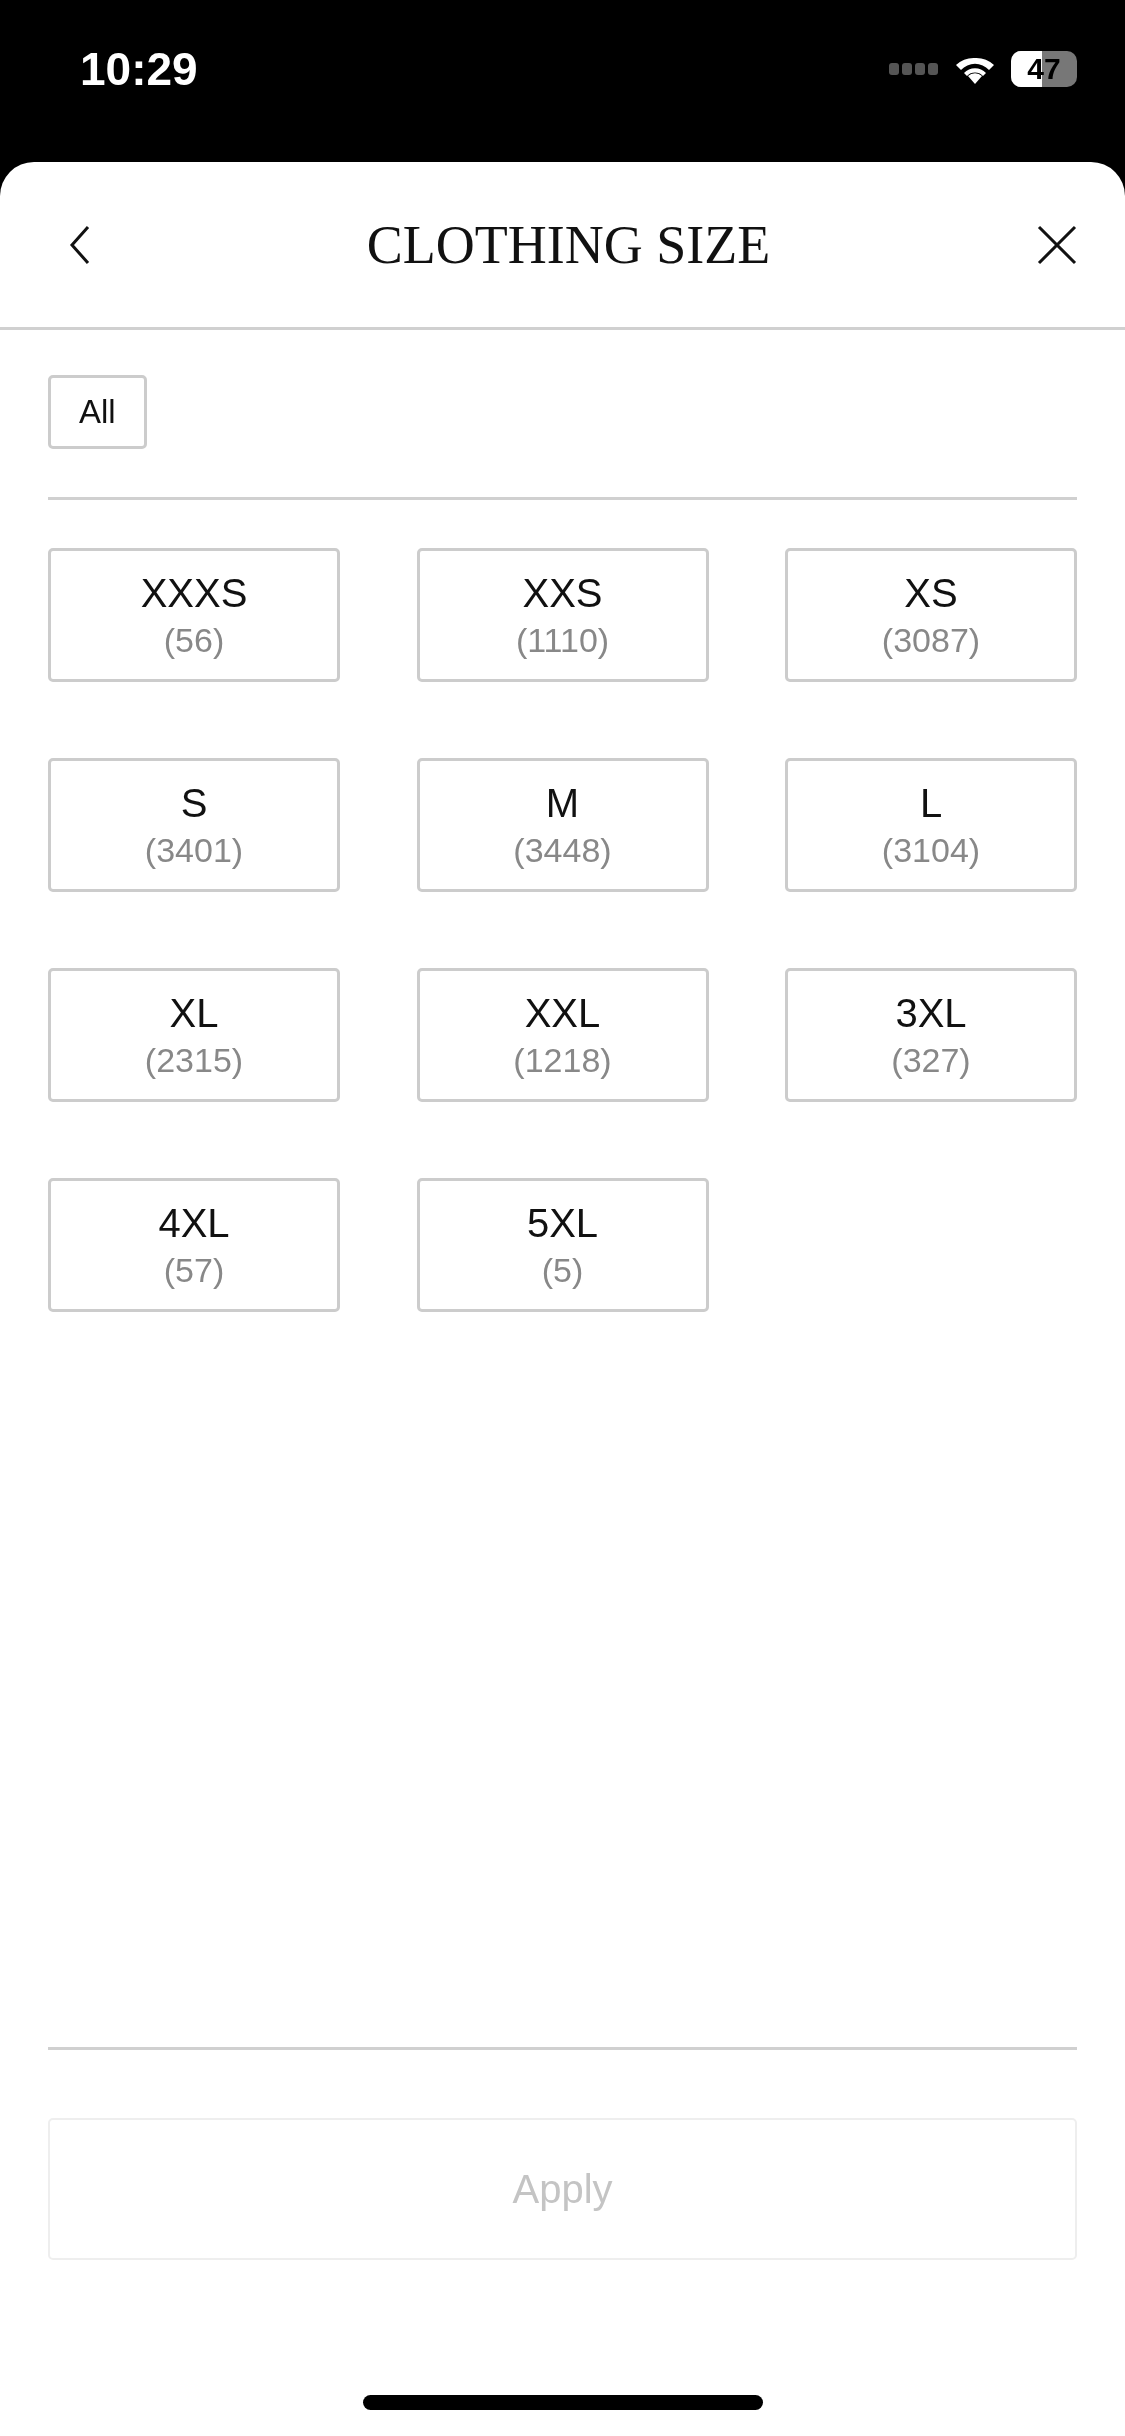 The image size is (1125, 2436). I want to click on size-label: L, so click(931, 803).